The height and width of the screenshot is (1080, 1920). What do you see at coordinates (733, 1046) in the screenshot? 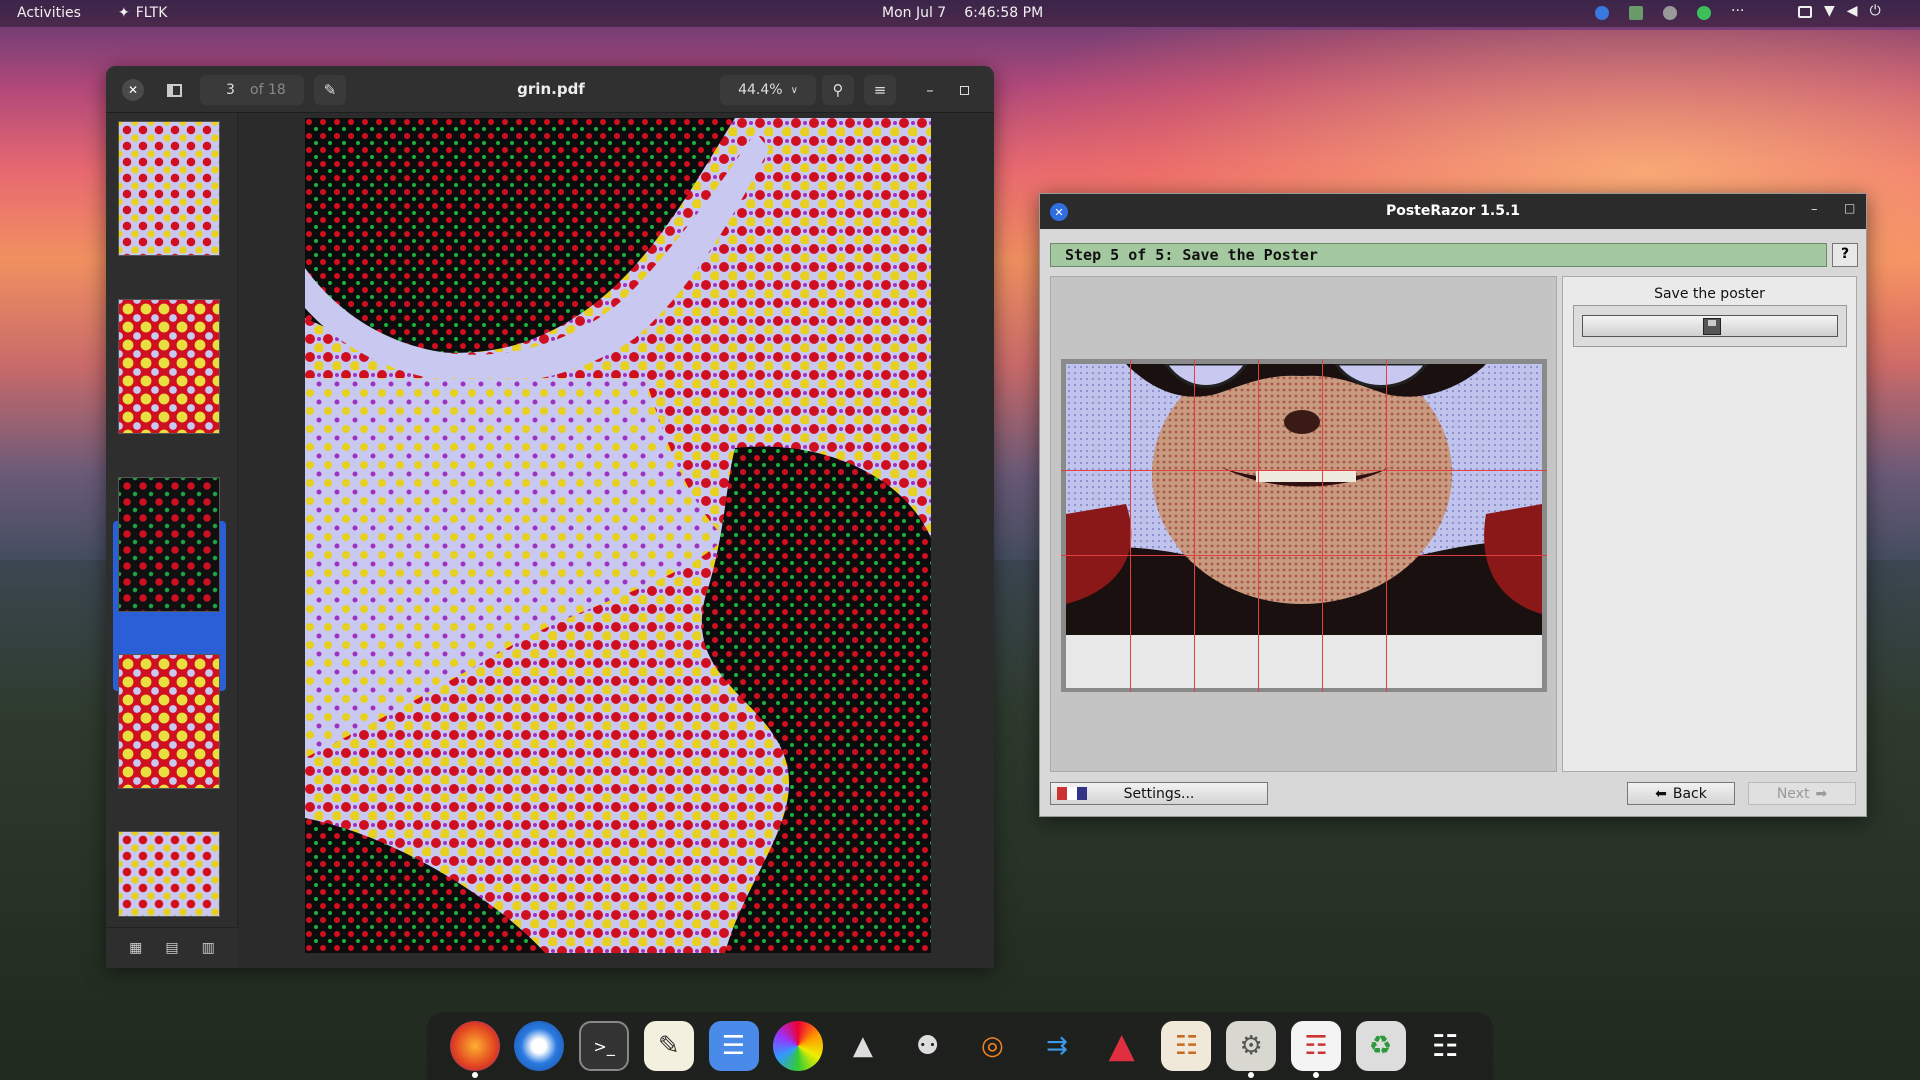
I see `files-icon: ☰` at bounding box center [733, 1046].